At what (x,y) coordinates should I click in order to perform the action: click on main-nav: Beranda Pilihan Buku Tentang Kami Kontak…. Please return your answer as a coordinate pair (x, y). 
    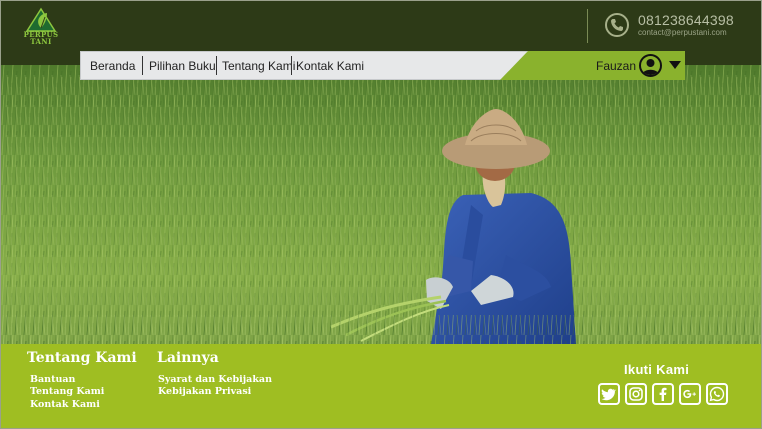
    Looking at the image, I should click on (382, 65).